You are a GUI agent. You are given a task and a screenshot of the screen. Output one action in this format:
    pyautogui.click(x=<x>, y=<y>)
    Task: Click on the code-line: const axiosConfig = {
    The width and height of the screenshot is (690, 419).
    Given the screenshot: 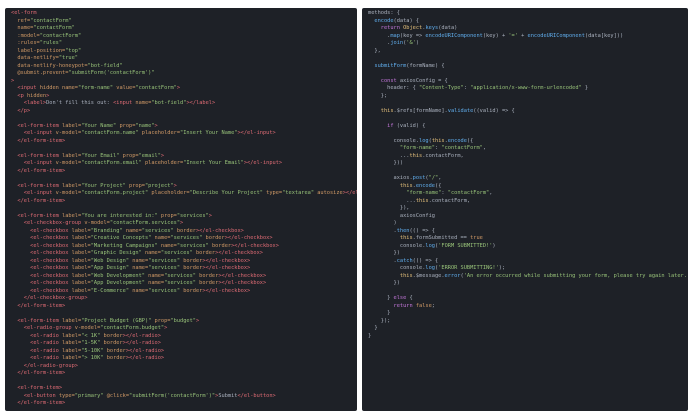 What is the action you would take?
    pyautogui.click(x=527, y=82)
    